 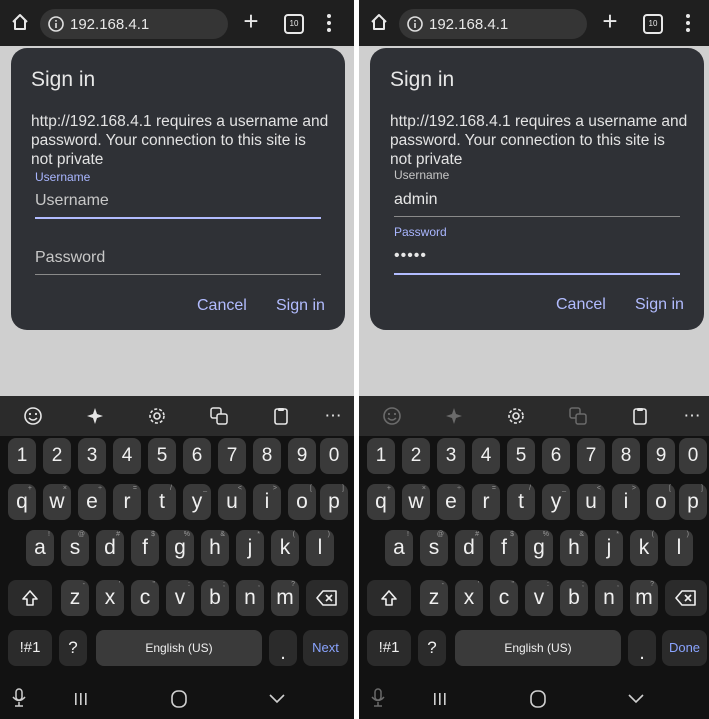 I want to click on username-field: Username, so click(x=178, y=205).